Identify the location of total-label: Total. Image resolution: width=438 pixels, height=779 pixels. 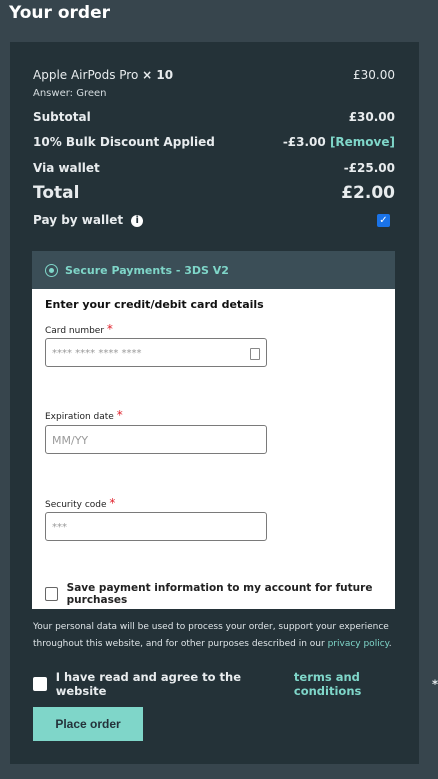
(56, 193).